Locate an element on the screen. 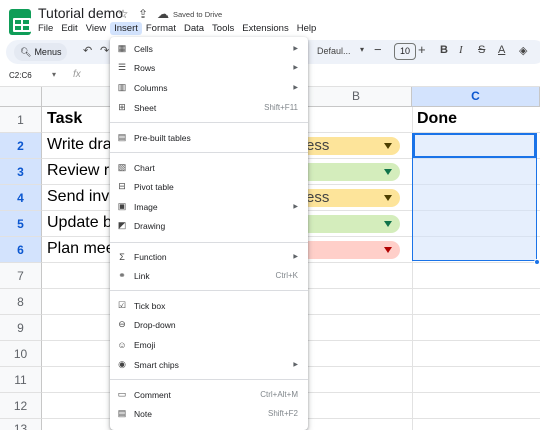  menu-format: Format is located at coordinates (161, 28).